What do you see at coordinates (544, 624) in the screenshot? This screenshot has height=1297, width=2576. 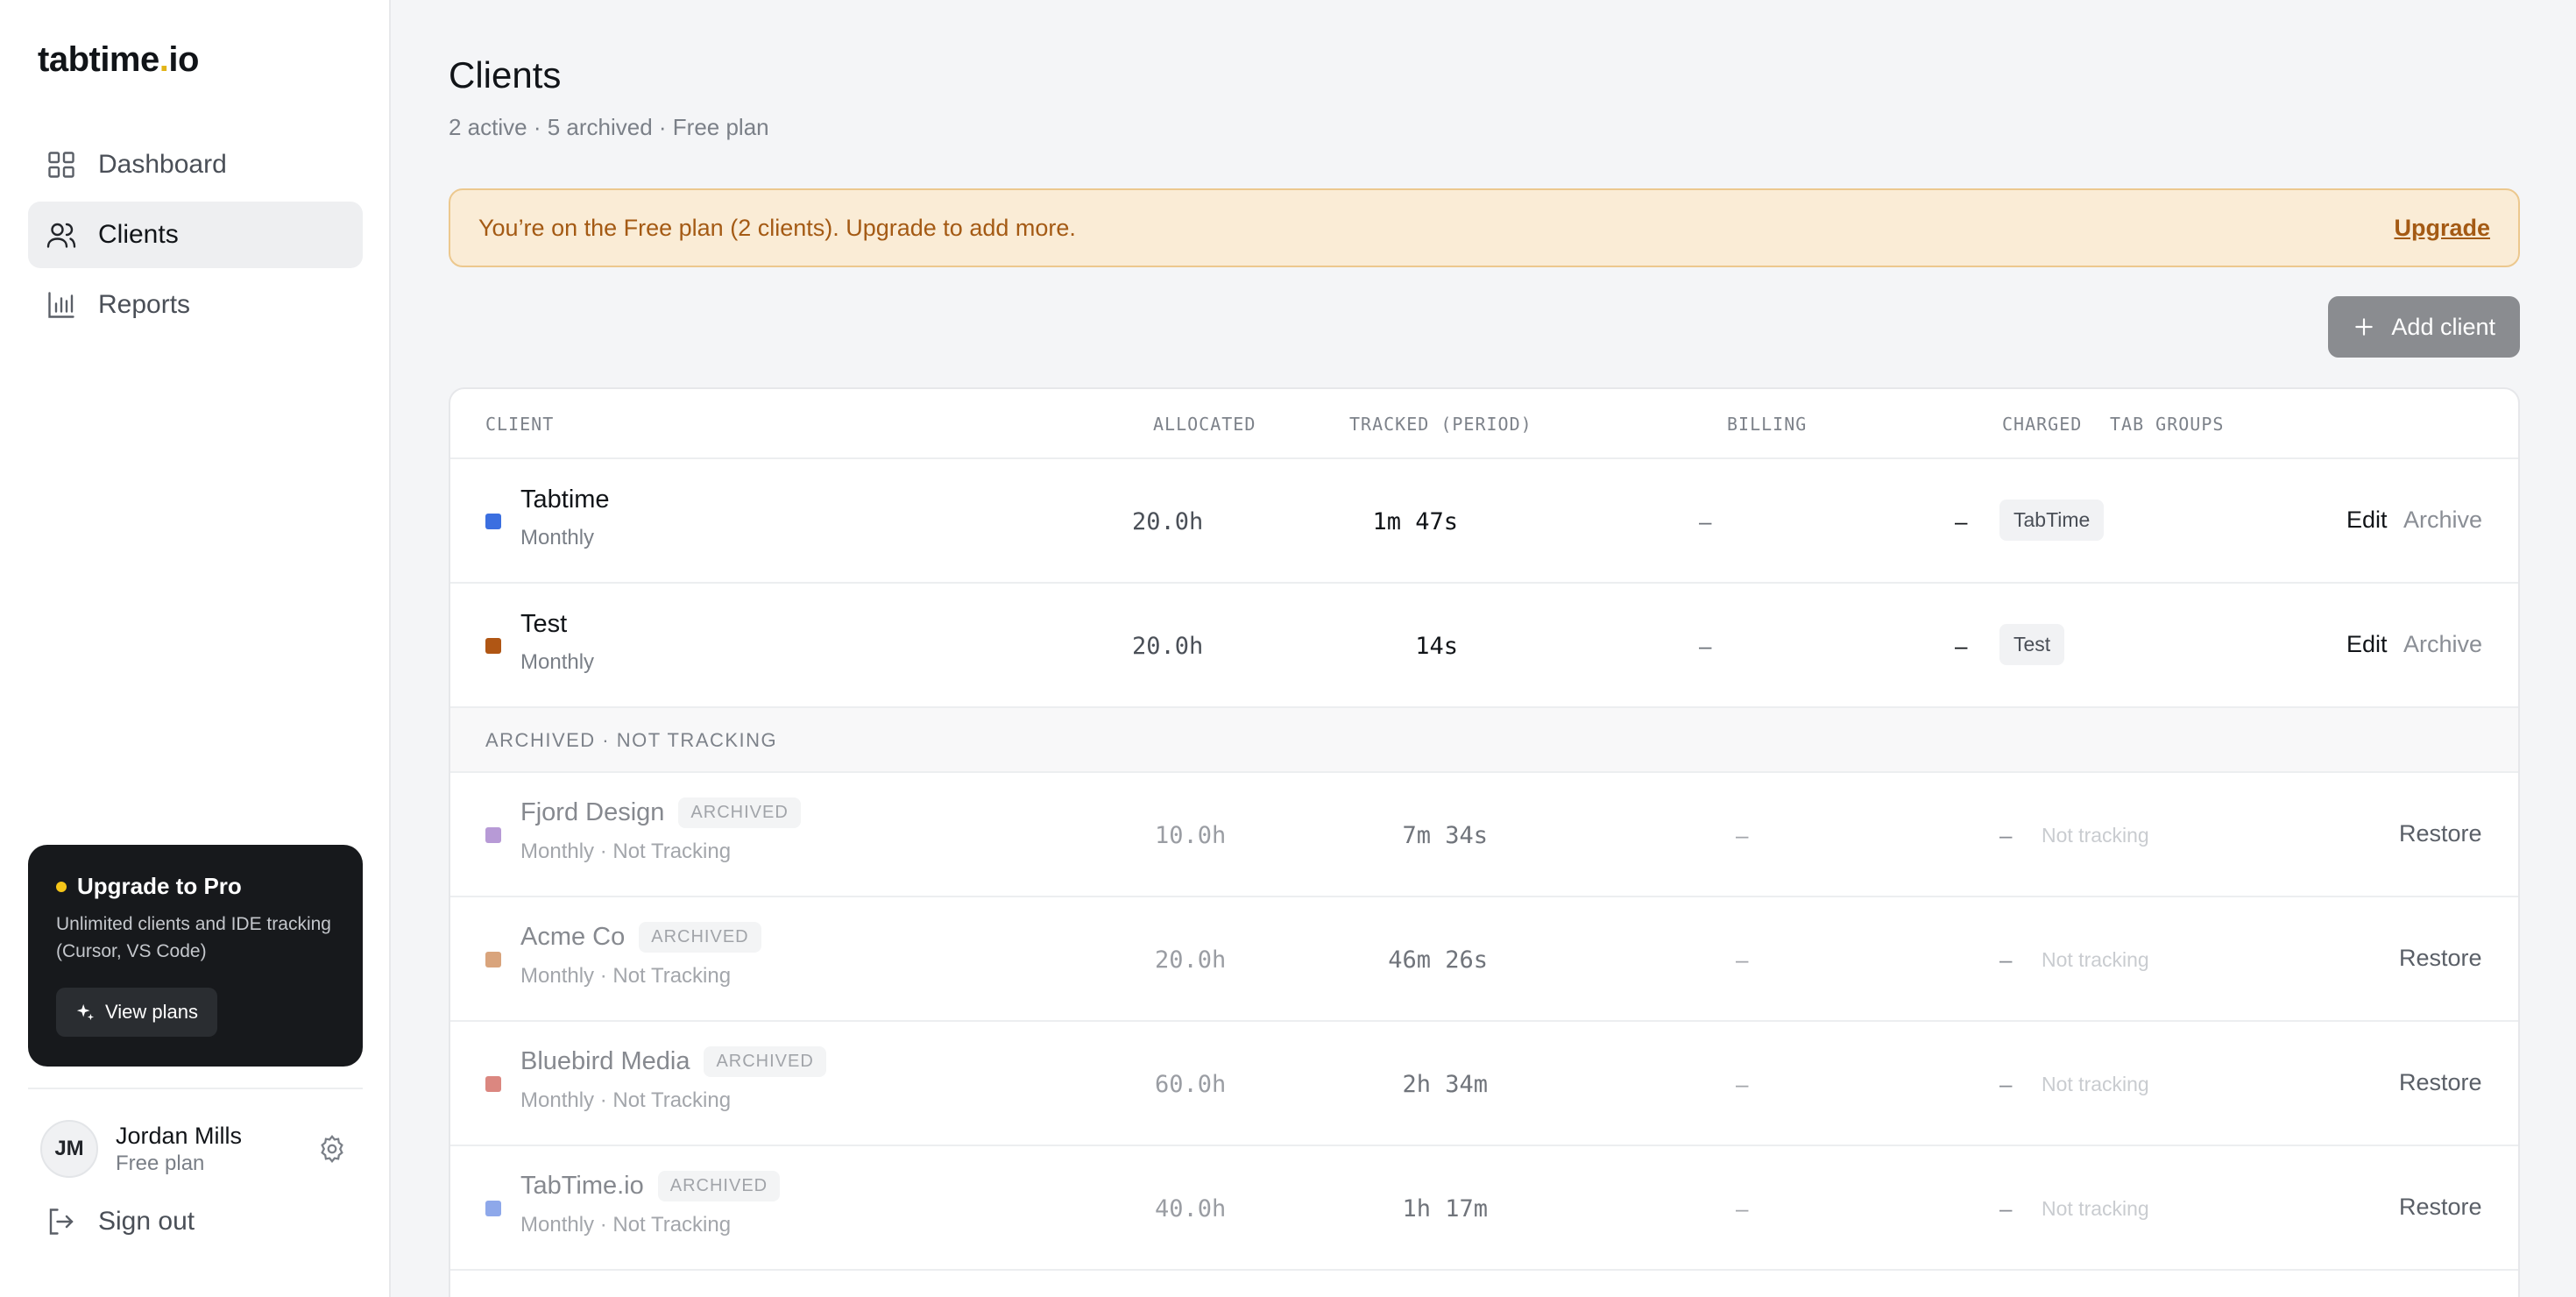 I see `client-name: Test` at bounding box center [544, 624].